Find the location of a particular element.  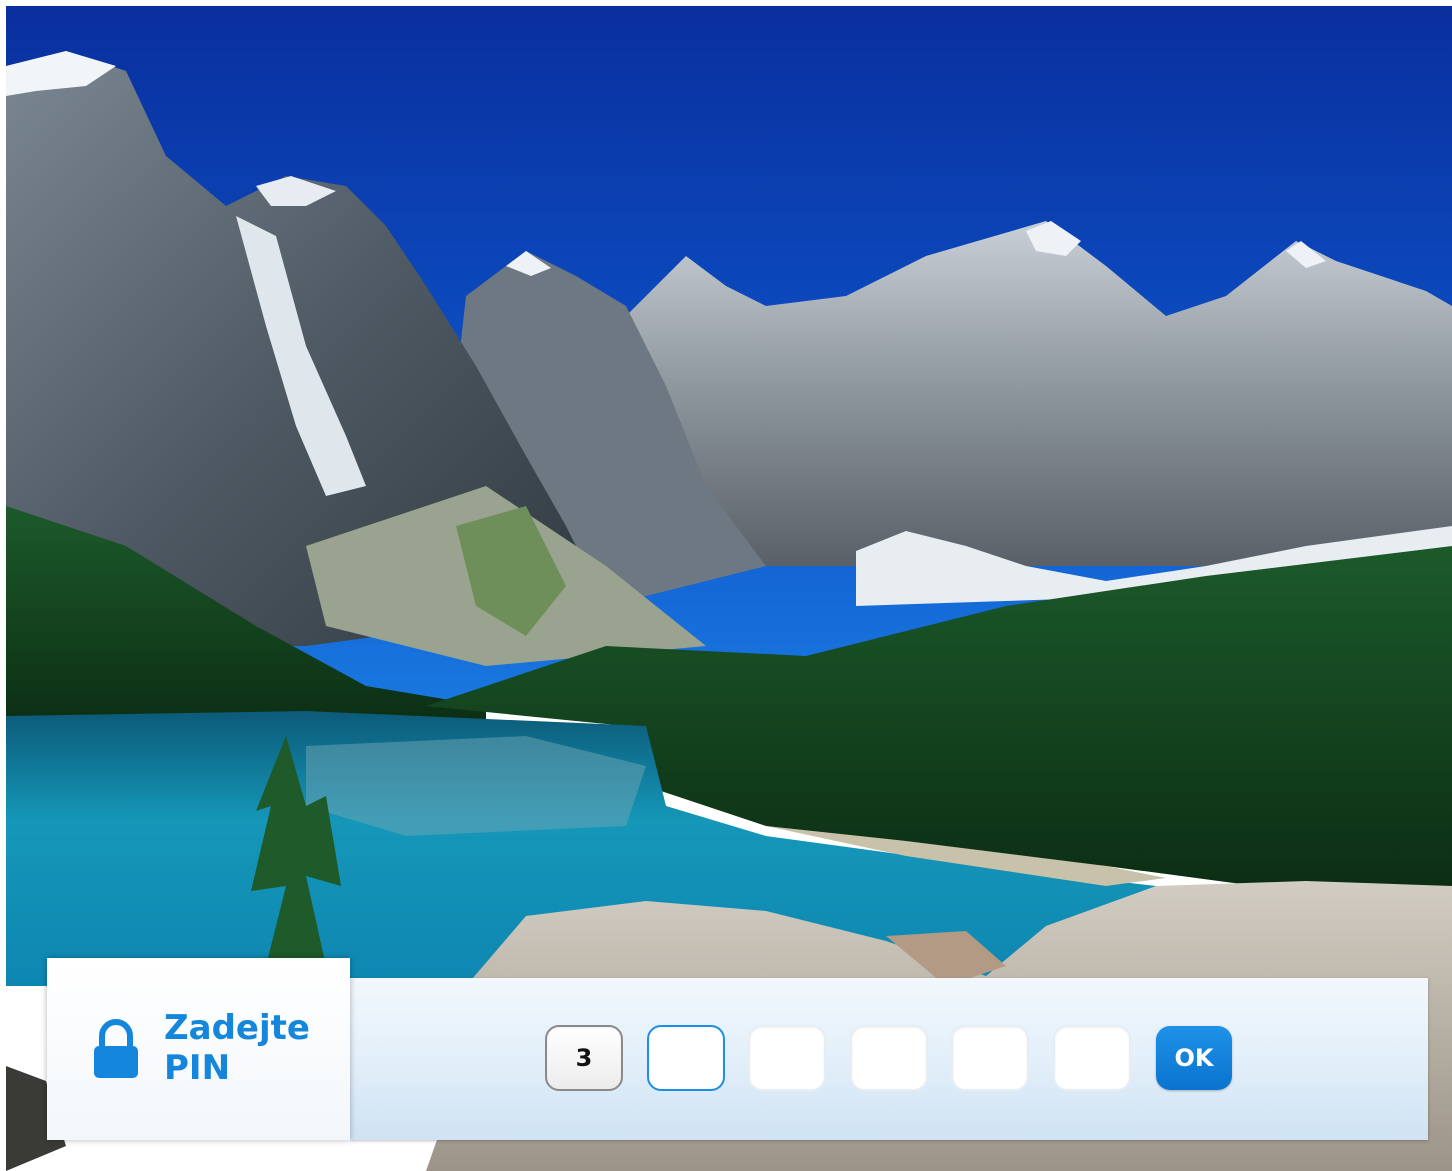

lock-icon is located at coordinates (116, 1048).